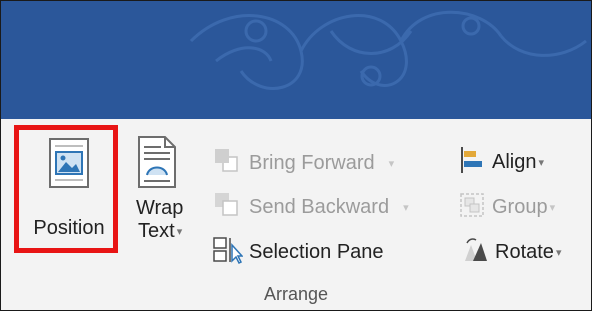  What do you see at coordinates (160, 208) in the screenshot?
I see `wrap-text-label-line1: Wrap` at bounding box center [160, 208].